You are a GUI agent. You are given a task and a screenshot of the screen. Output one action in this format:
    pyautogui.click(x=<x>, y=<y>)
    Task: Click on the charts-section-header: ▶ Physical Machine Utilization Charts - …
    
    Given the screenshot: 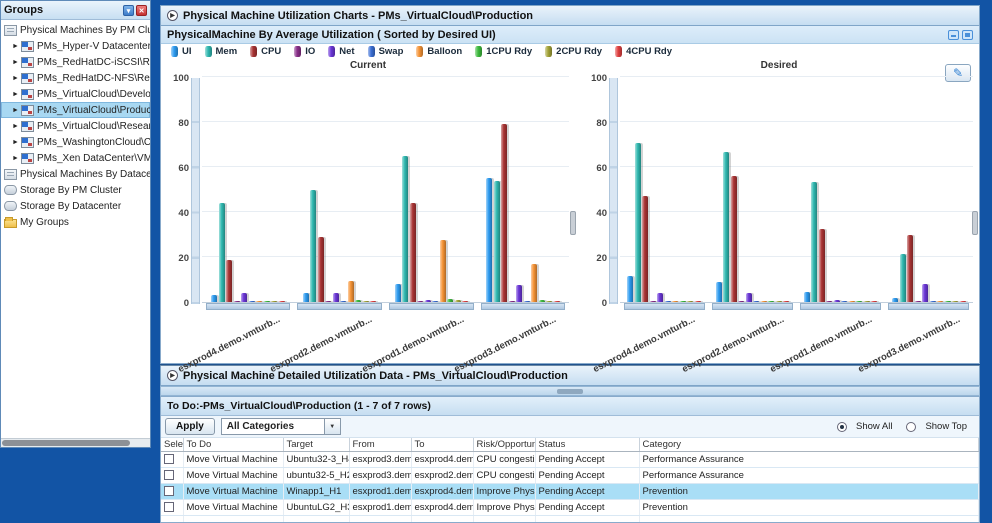 What is the action you would take?
    pyautogui.click(x=570, y=15)
    